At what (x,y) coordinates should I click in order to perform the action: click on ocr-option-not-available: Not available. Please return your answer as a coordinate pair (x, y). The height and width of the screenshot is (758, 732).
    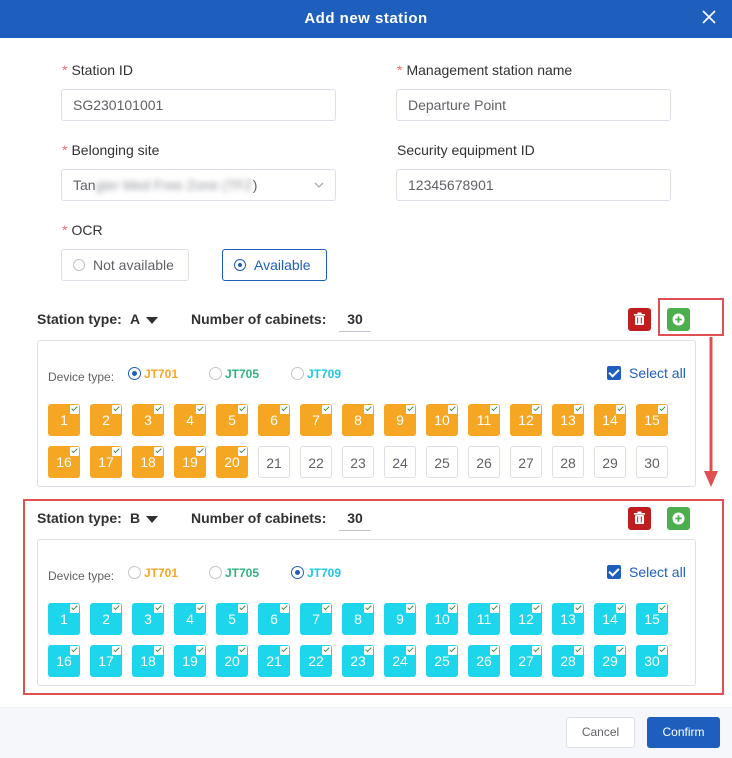
    Looking at the image, I should click on (125, 265).